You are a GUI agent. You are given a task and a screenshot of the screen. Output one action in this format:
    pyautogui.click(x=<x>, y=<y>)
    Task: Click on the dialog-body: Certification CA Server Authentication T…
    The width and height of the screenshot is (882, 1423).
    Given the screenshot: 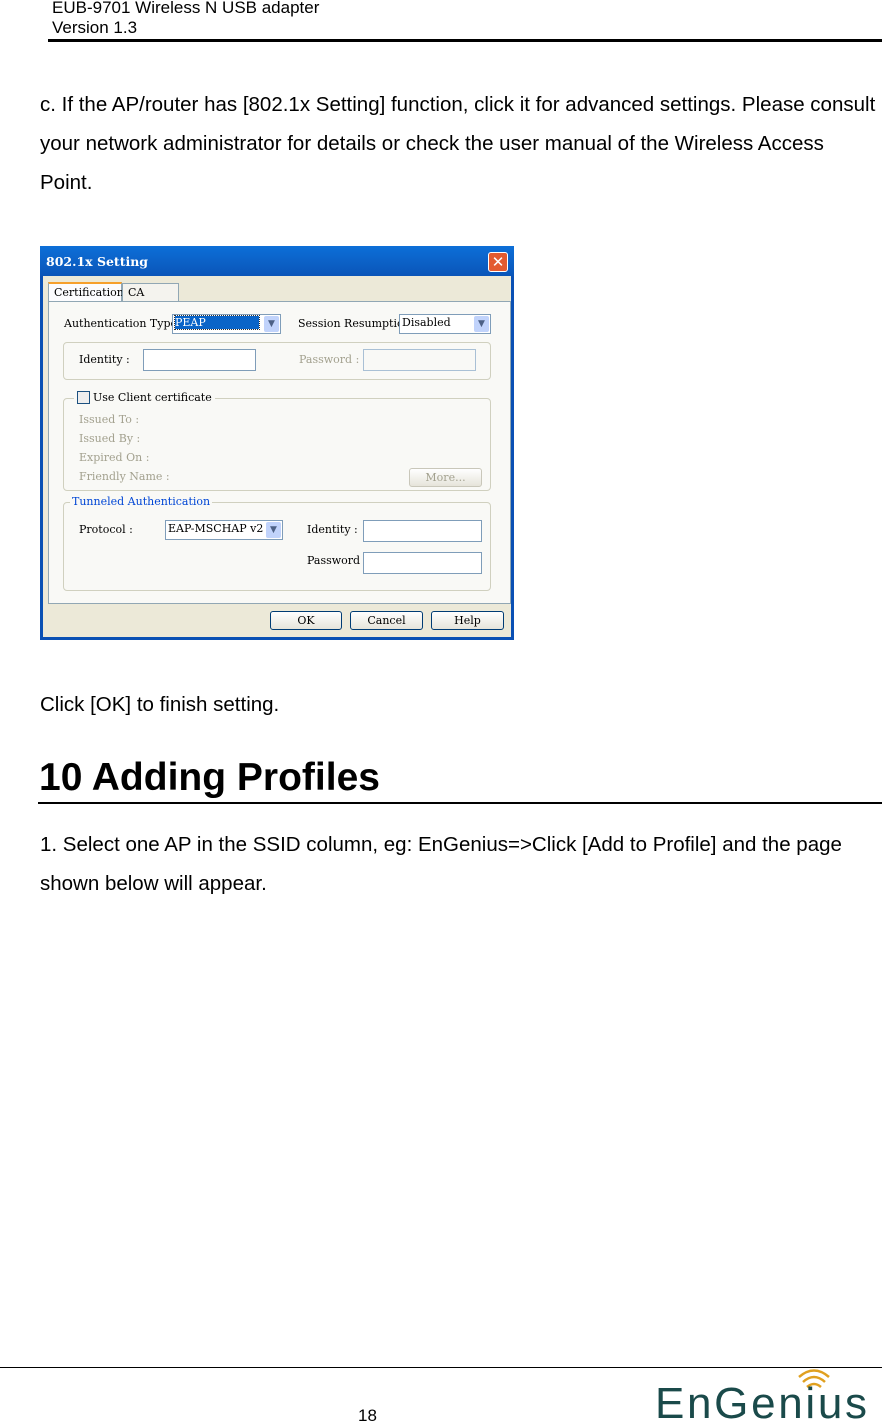 What is the action you would take?
    pyautogui.click(x=277, y=456)
    